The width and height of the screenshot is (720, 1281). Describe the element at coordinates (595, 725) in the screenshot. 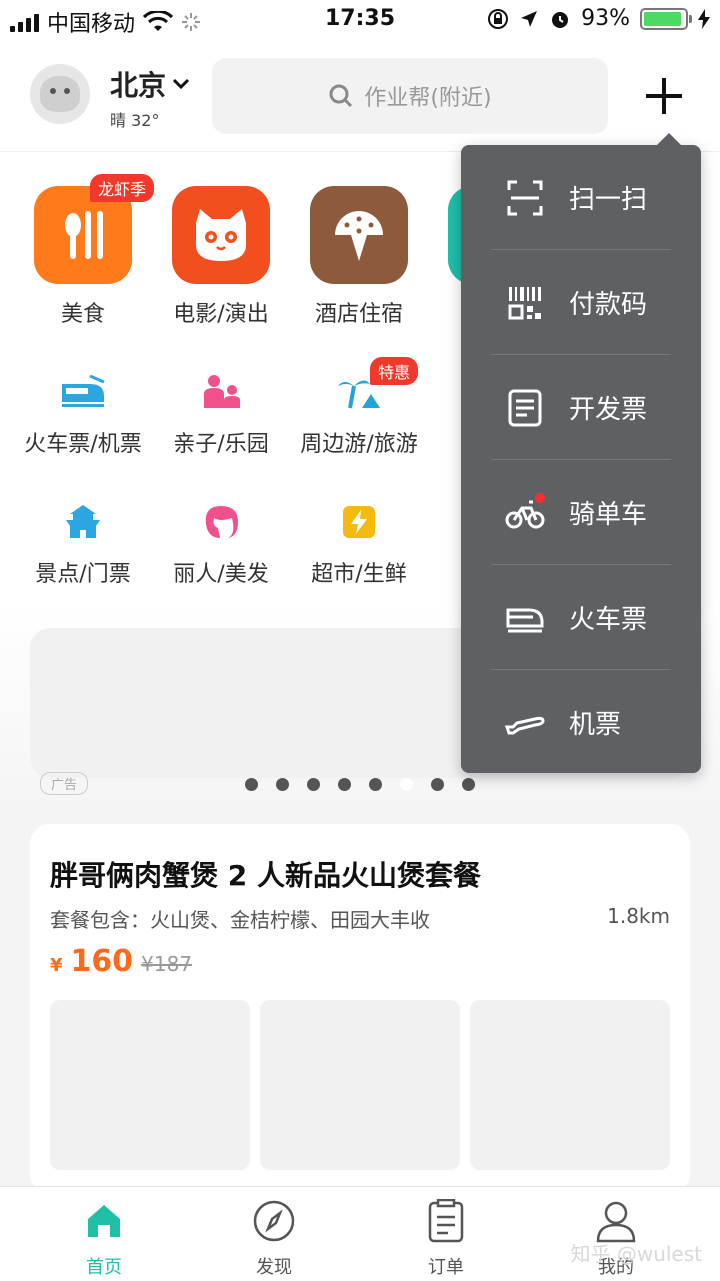

I see `menu-item-label: 机票` at that location.